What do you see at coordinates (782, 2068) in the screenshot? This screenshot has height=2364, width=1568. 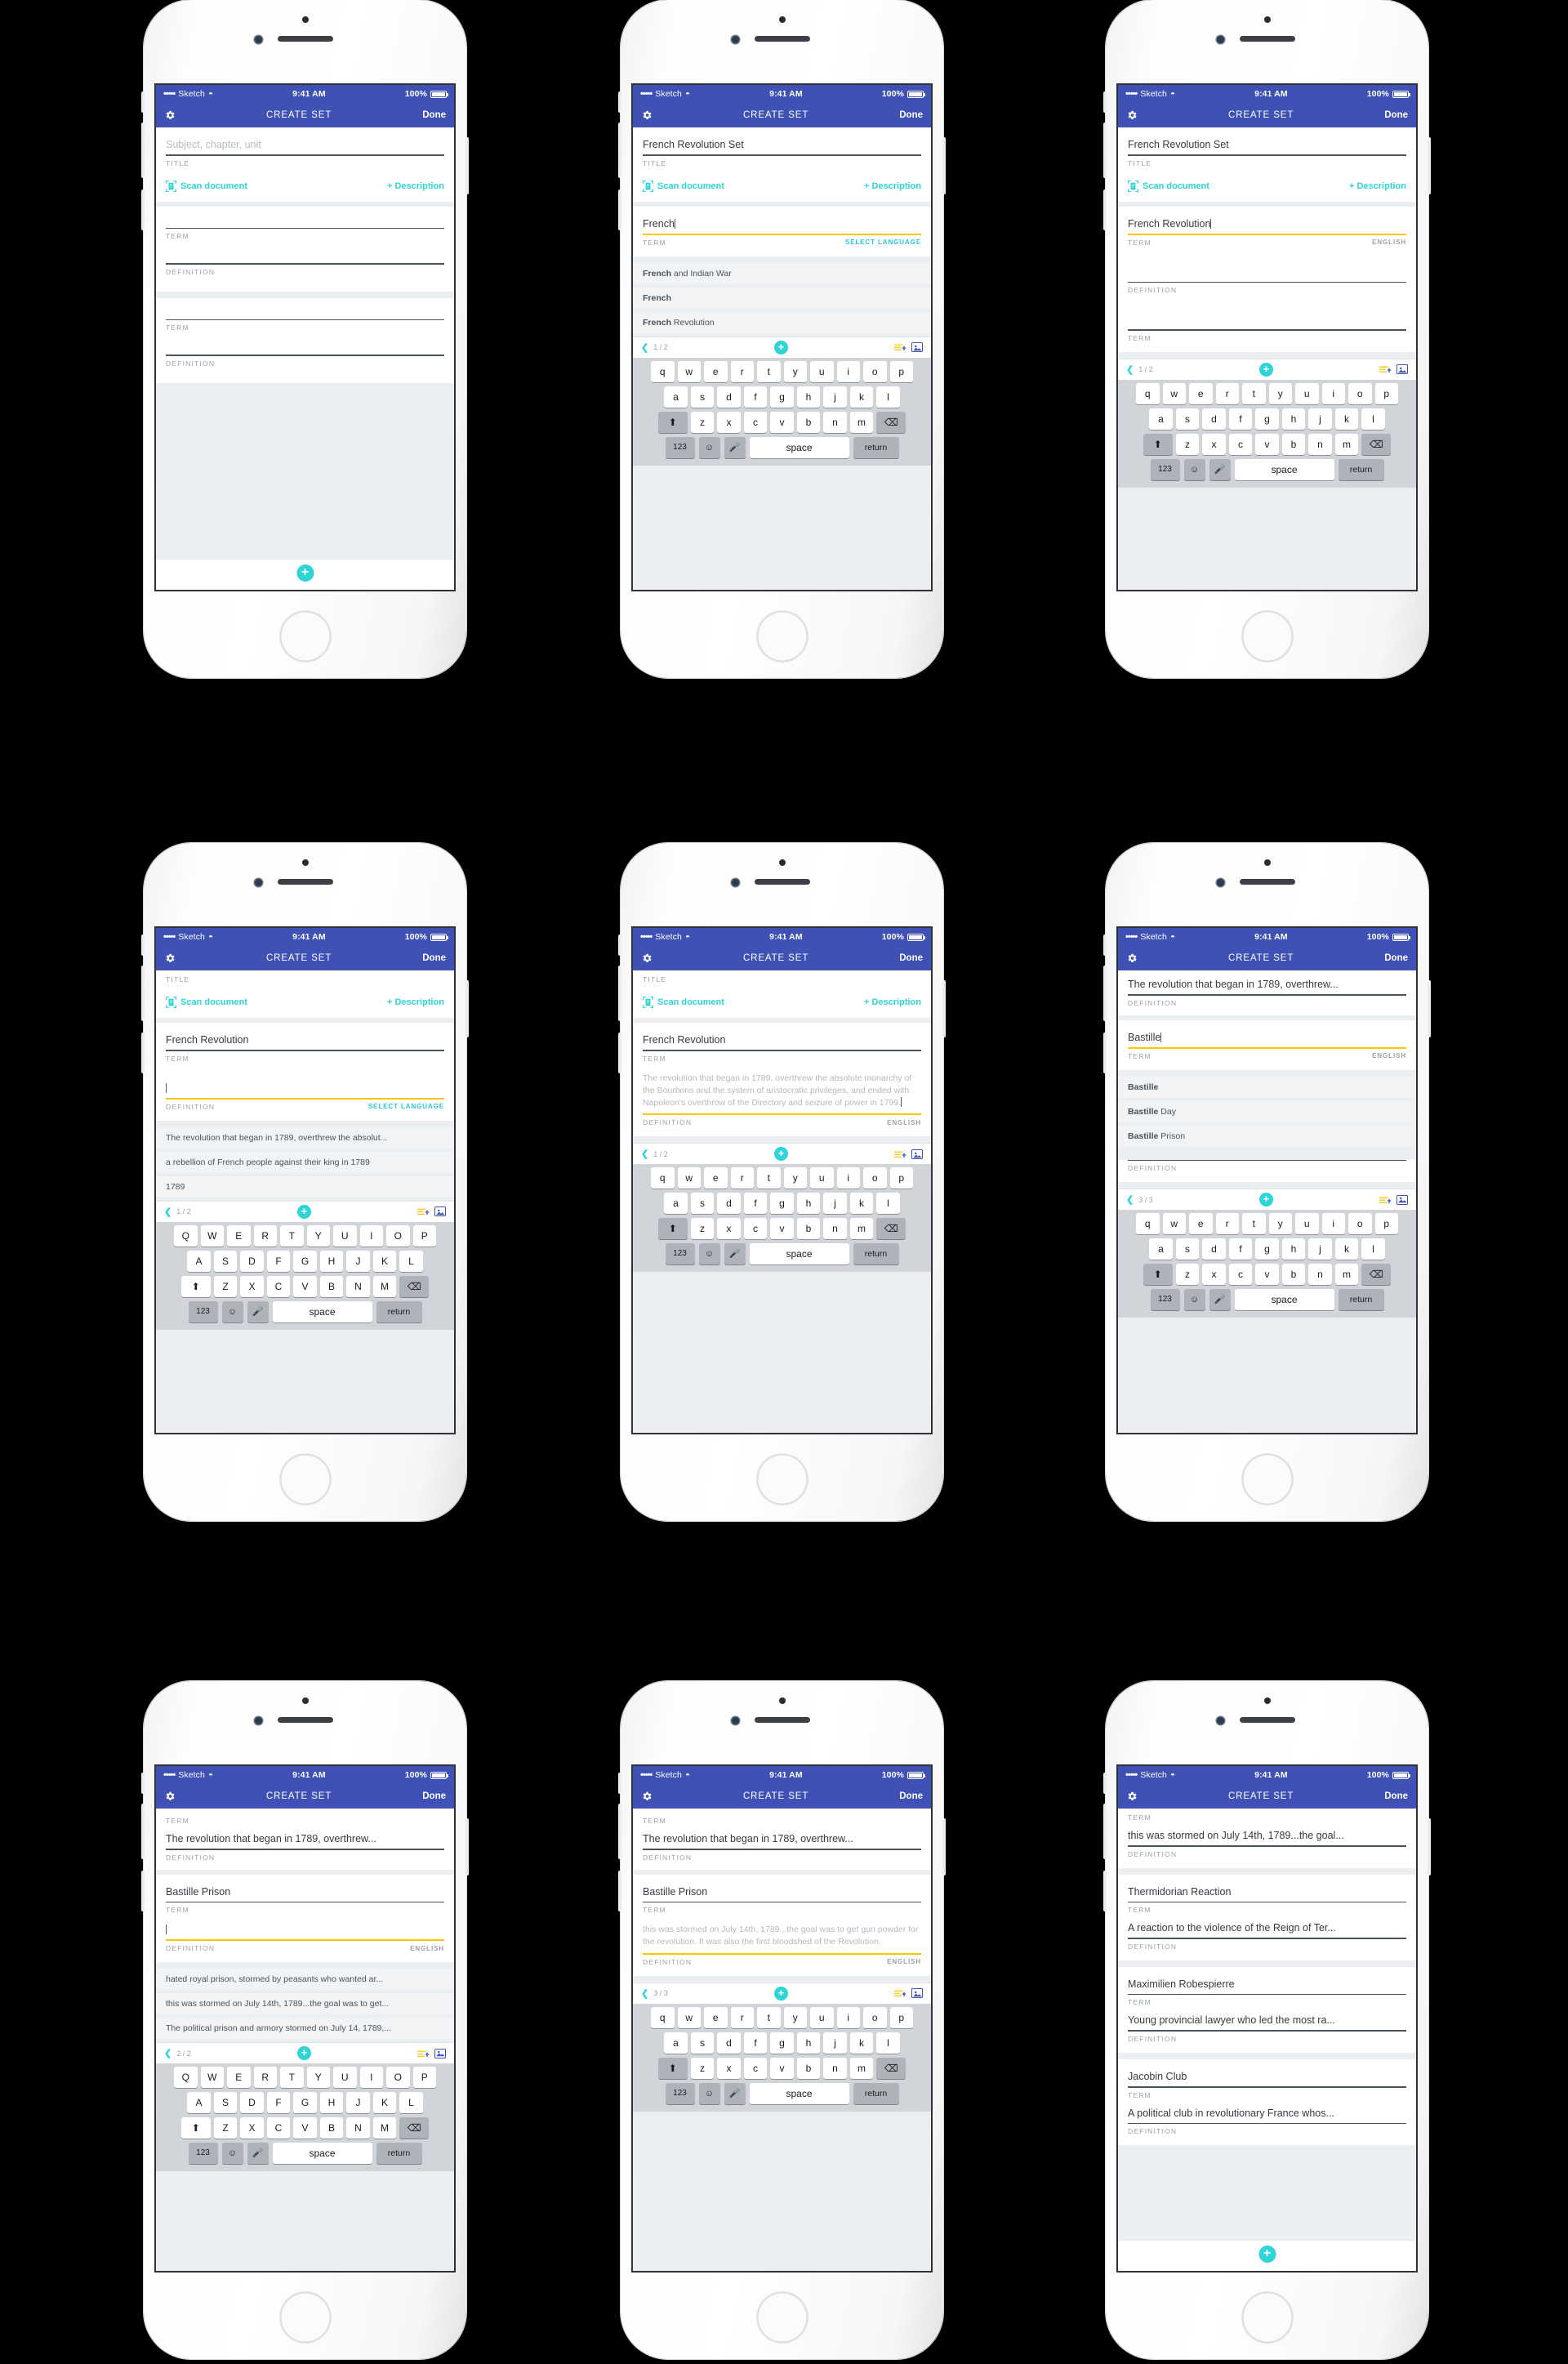 I see `key-v: v` at bounding box center [782, 2068].